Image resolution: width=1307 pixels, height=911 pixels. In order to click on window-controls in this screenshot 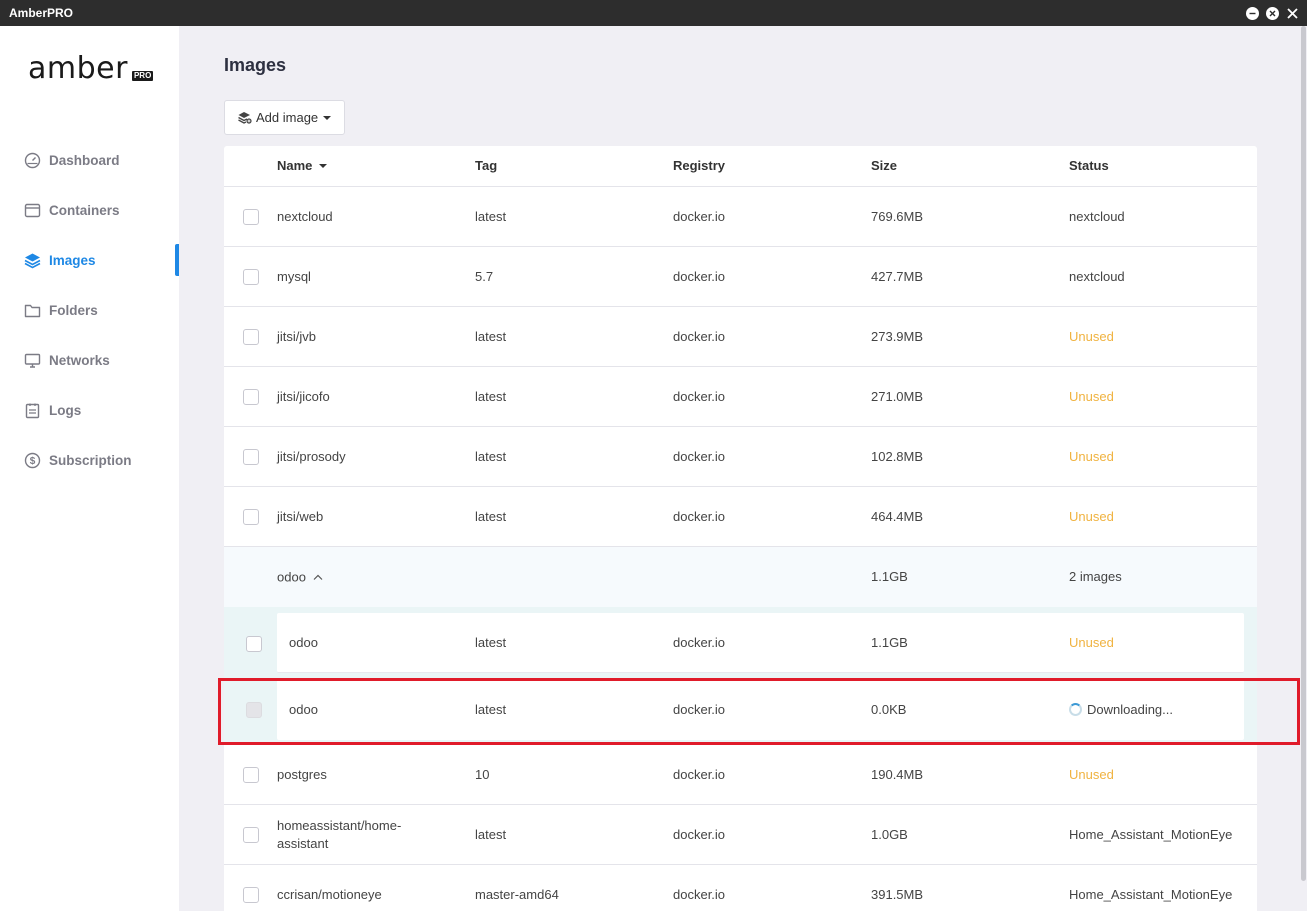, I will do `click(1272, 13)`.